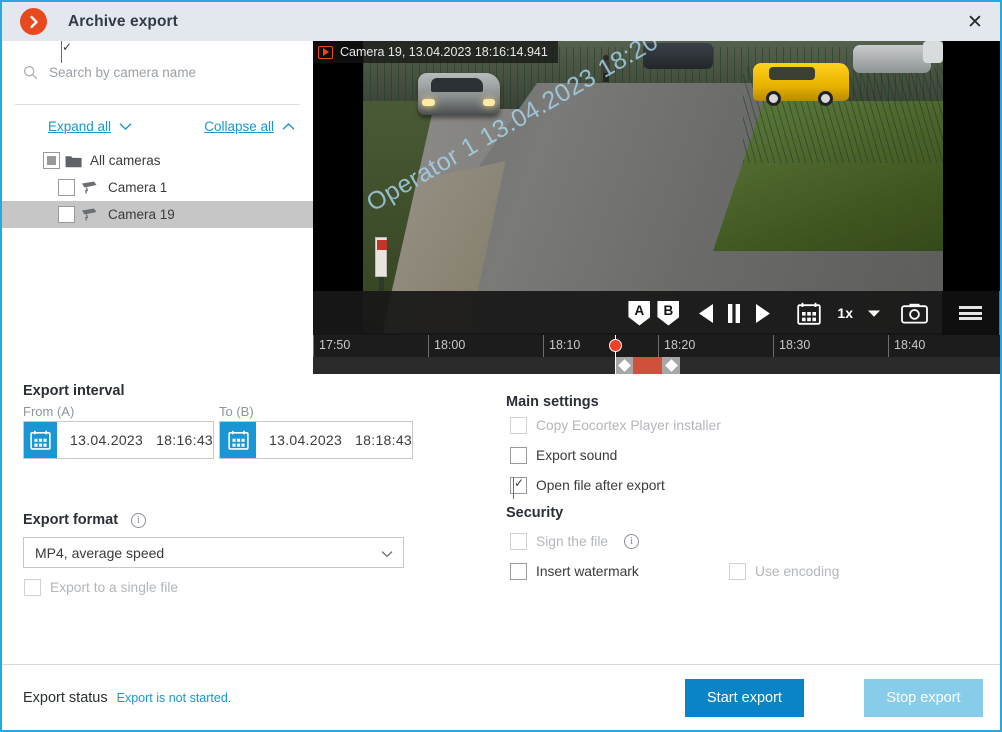  Describe the element at coordinates (100, 552) in the screenshot. I see `export-format-value: MP4, average speed` at that location.